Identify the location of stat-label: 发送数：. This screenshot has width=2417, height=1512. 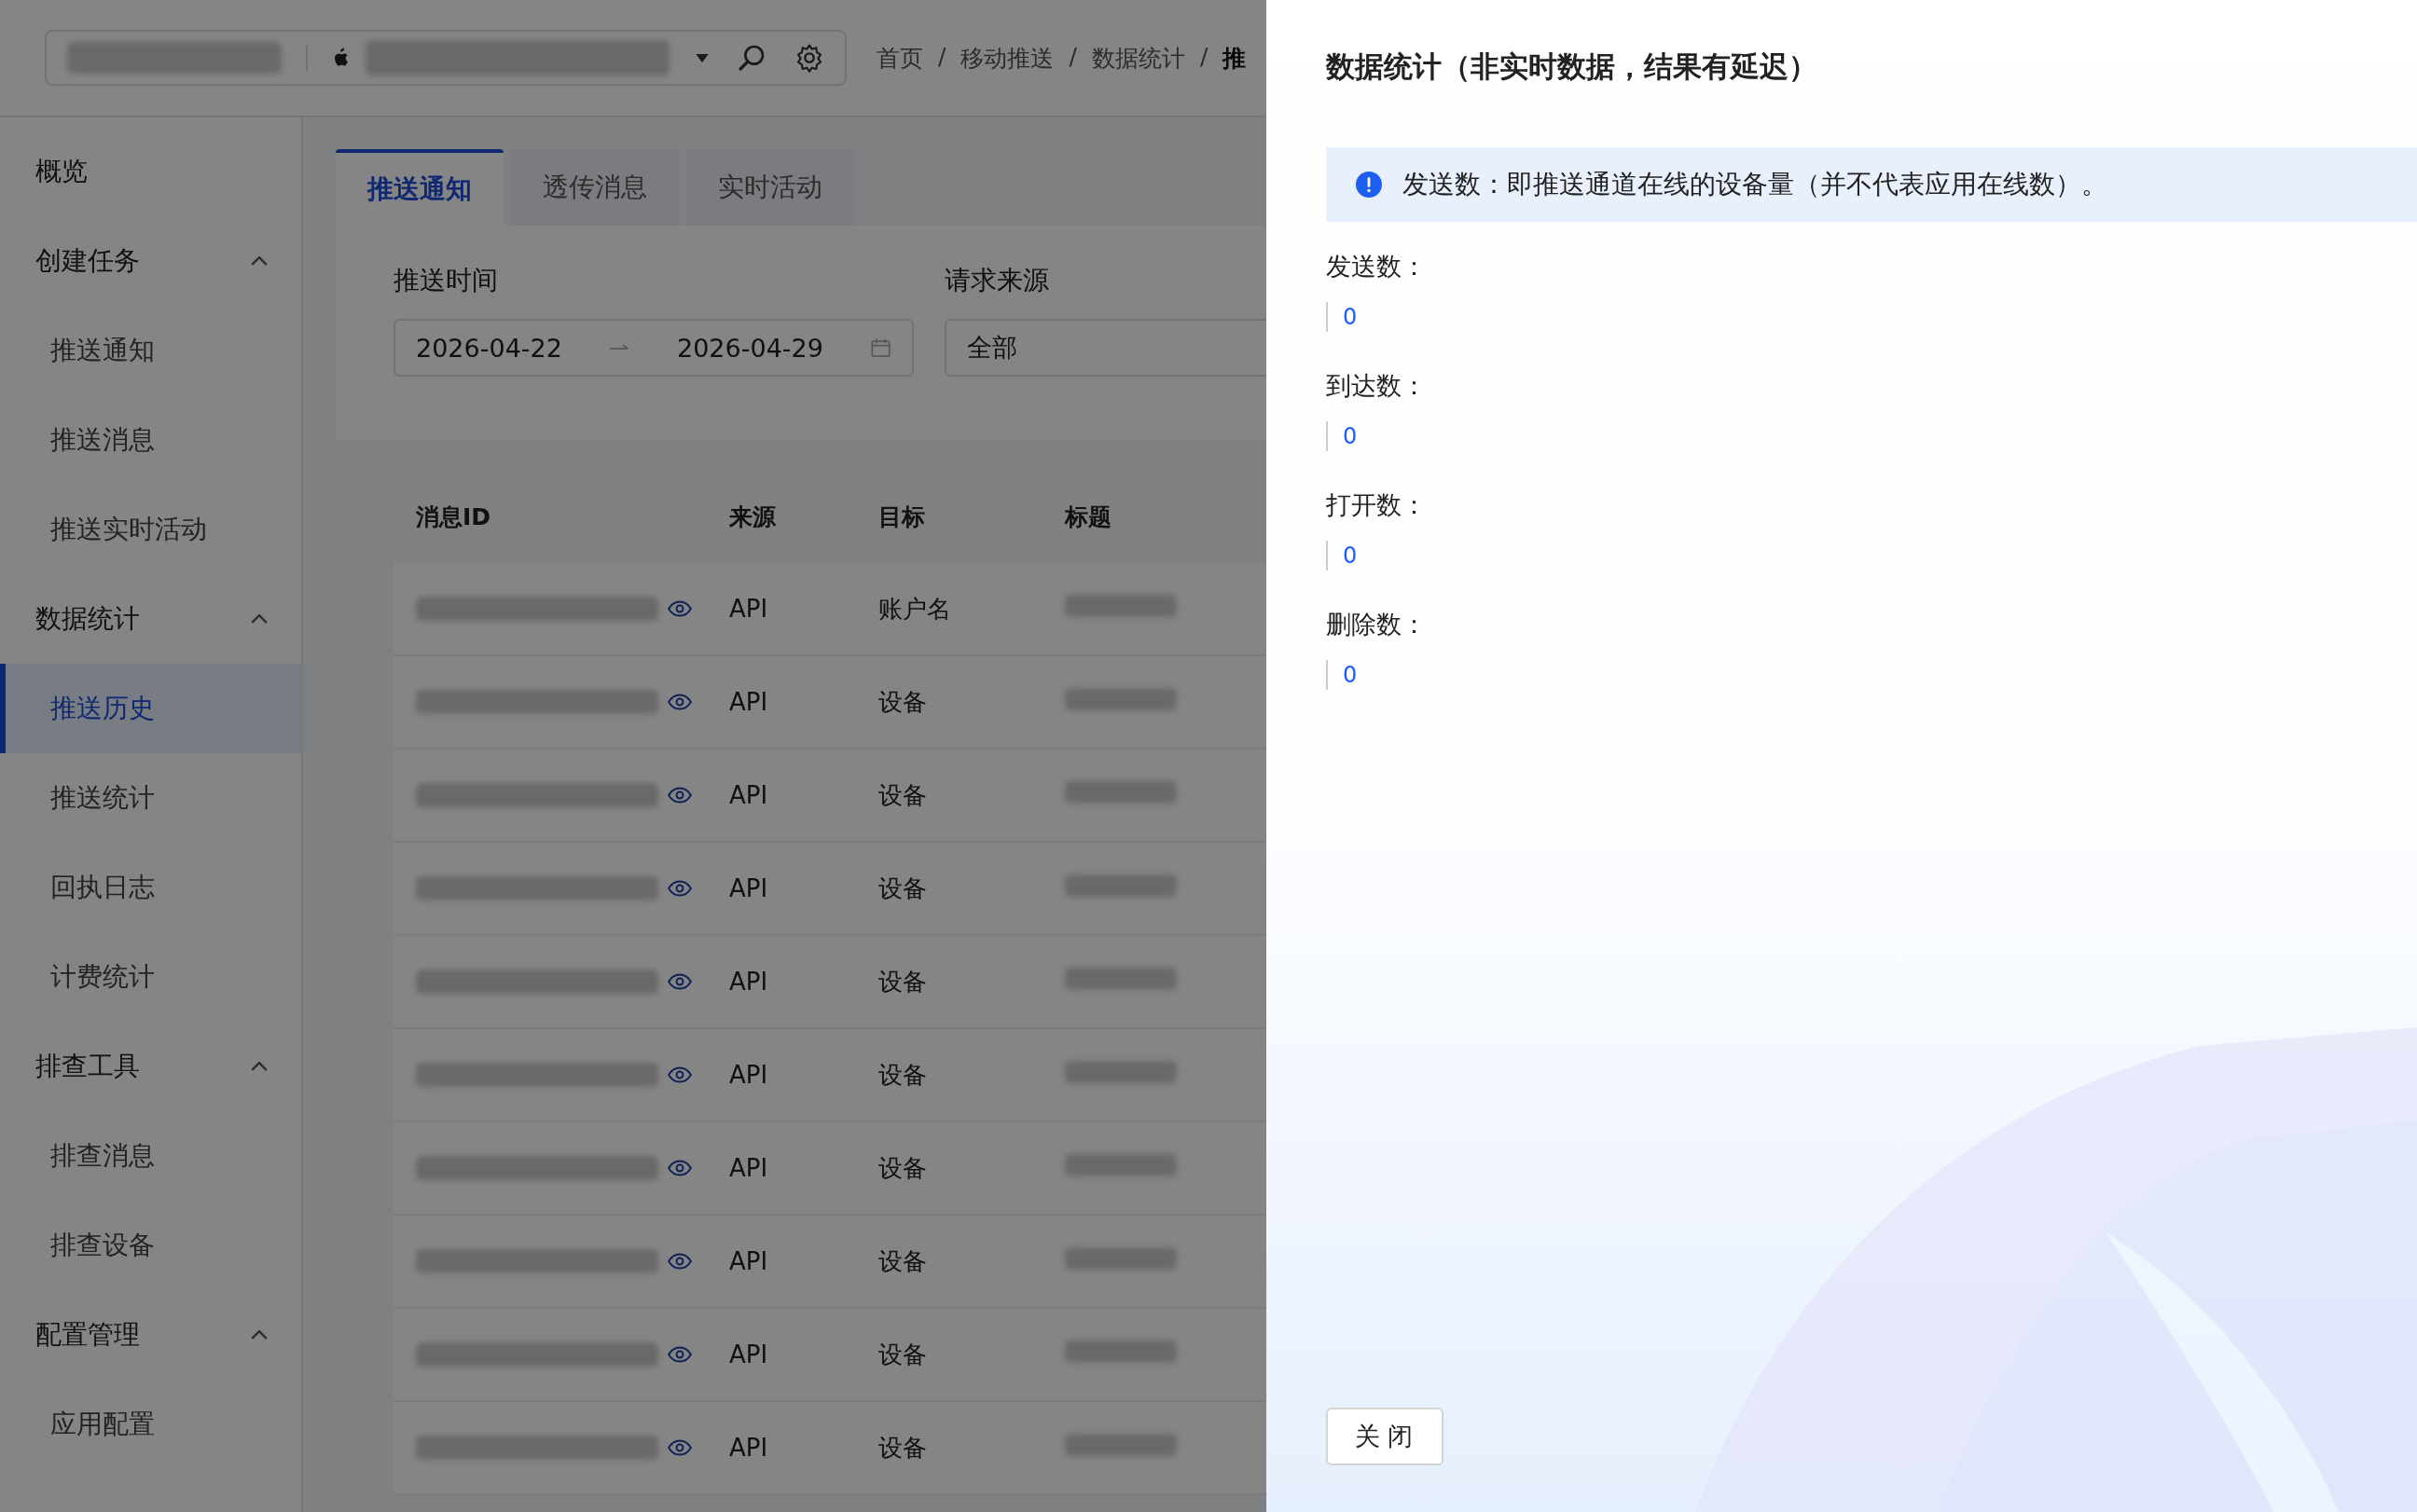
(1377, 267).